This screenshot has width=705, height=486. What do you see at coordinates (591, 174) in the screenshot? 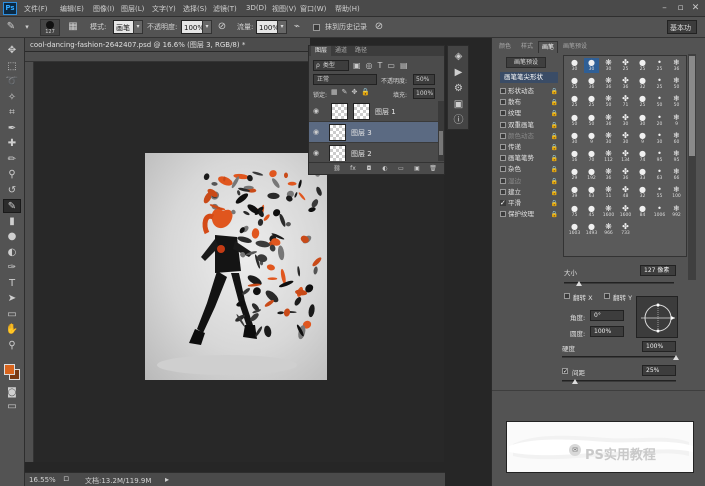
I see `brush-preset: ● 192` at bounding box center [591, 174].